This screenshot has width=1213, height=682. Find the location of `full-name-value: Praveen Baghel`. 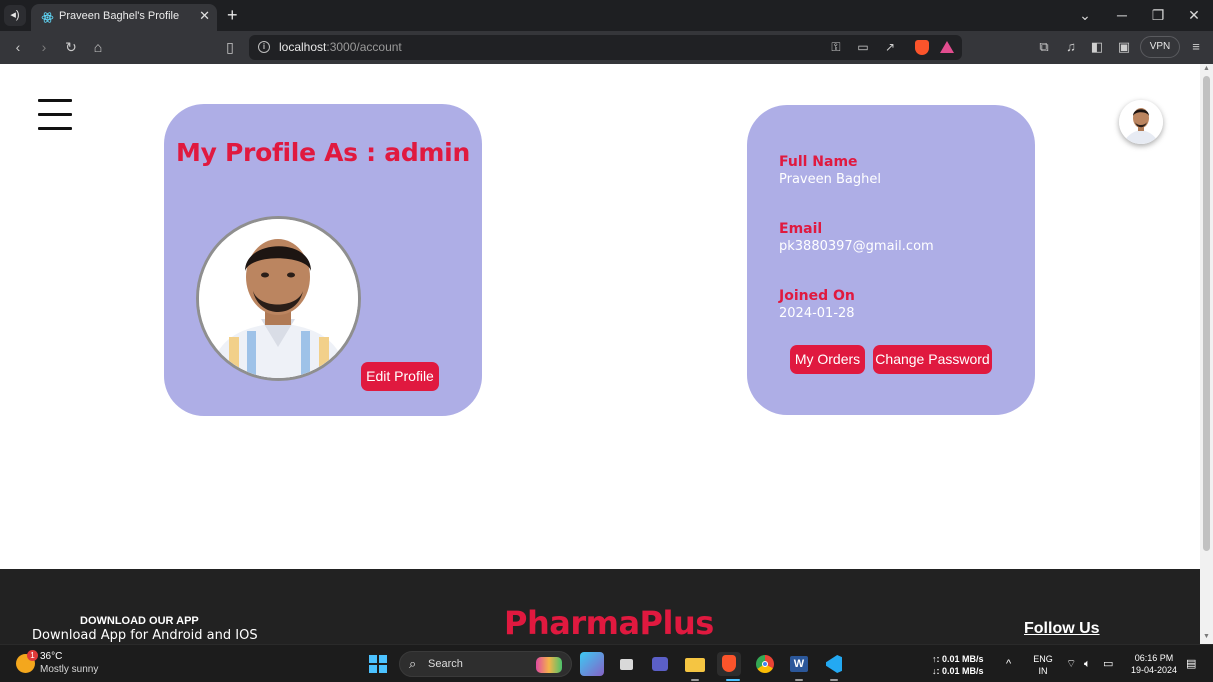

full-name-value: Praveen Baghel is located at coordinates (830, 179).